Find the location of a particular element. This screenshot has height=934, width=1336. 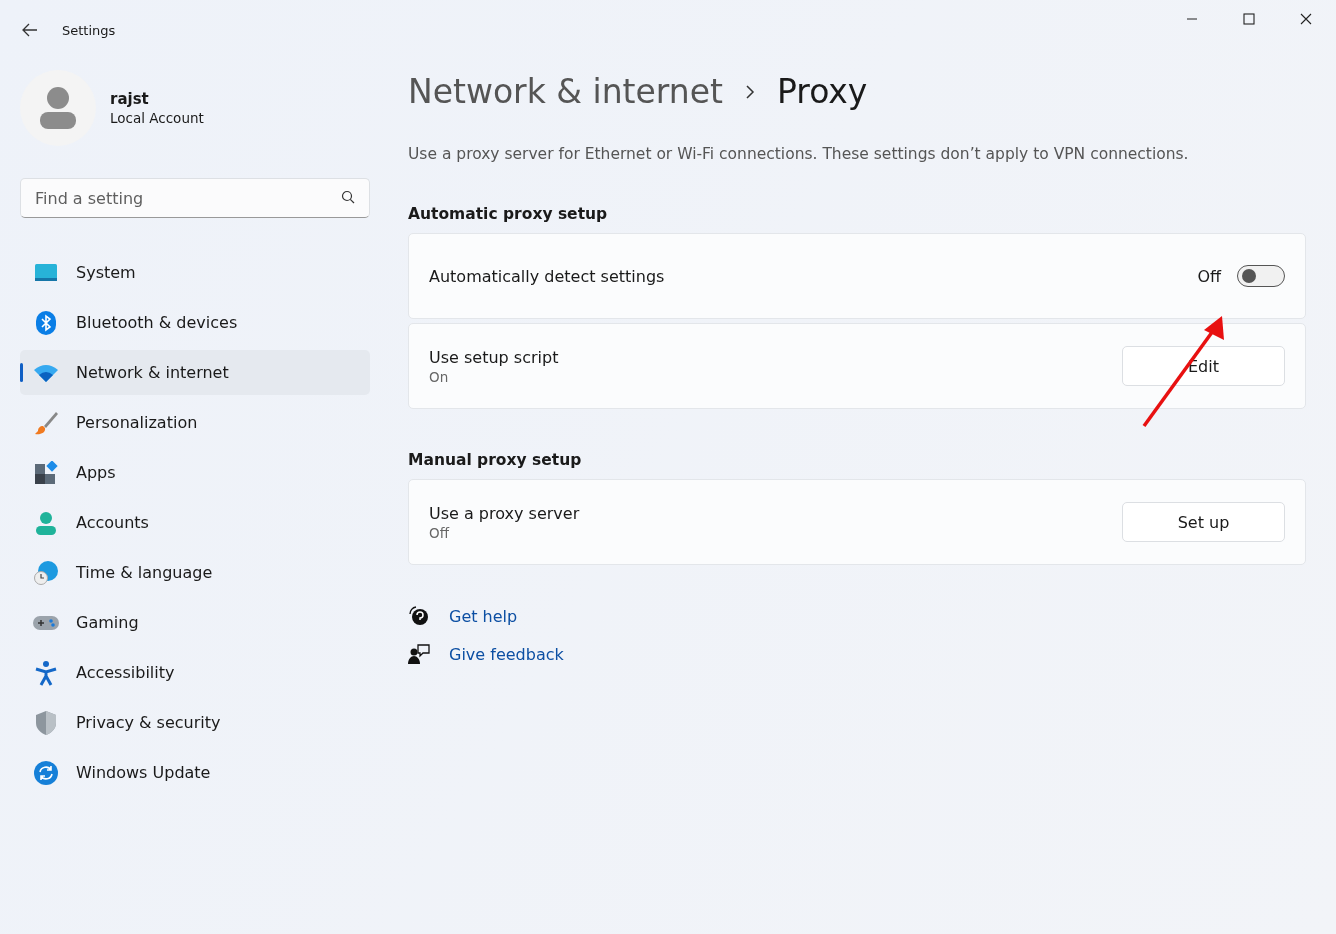

sidebar-item: Time & language is located at coordinates (195, 572).